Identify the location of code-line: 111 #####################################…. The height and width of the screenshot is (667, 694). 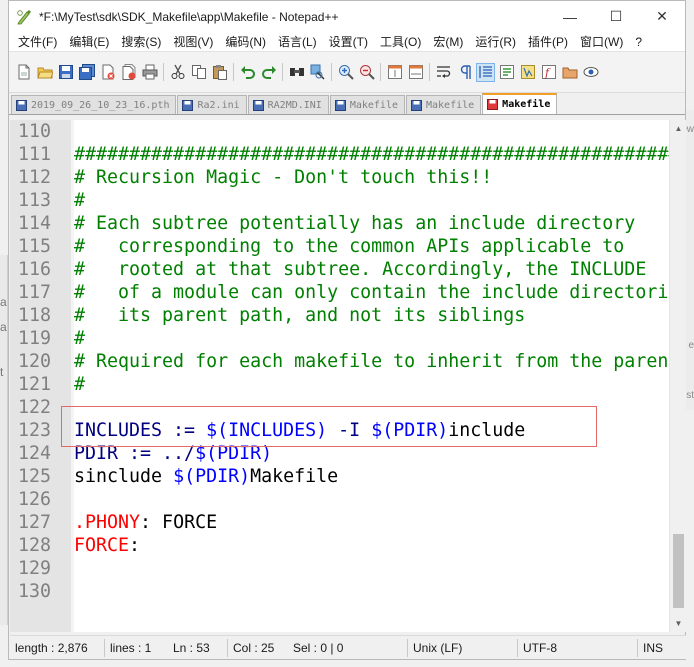
(348, 154).